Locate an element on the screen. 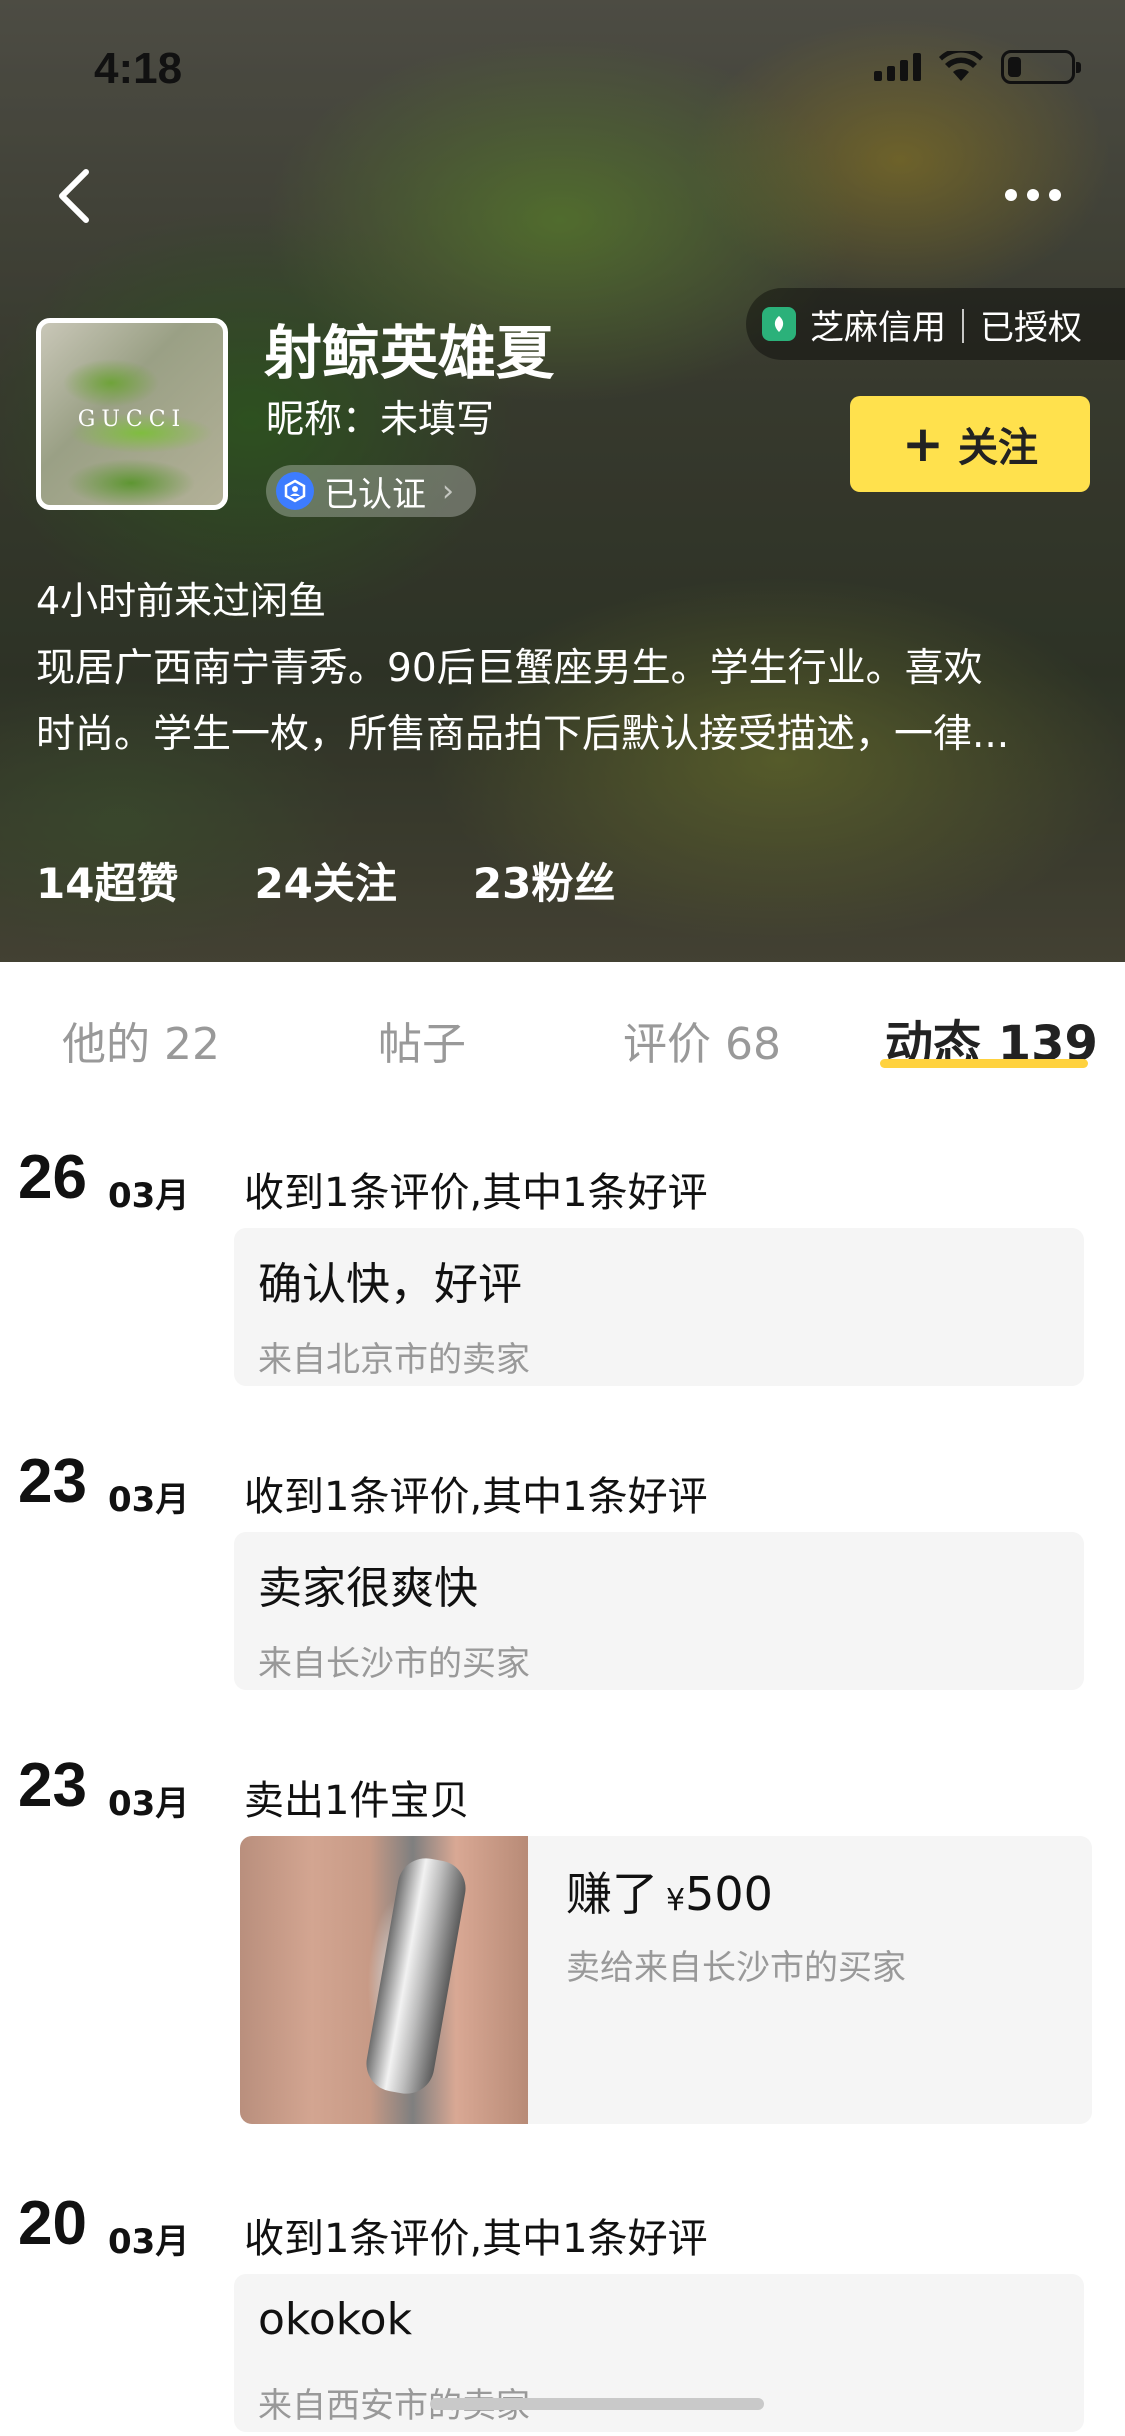 Image resolution: width=1125 pixels, height=2436 pixels. sesame-credit-icon is located at coordinates (779, 324).